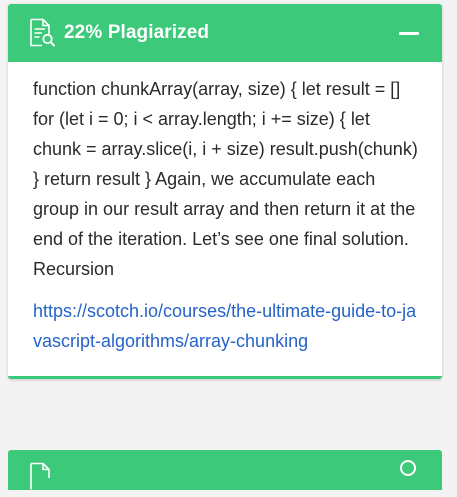  Describe the element at coordinates (137, 32) in the screenshot. I see `plagiarism-percentage-title: 22% Plagiarized` at that location.